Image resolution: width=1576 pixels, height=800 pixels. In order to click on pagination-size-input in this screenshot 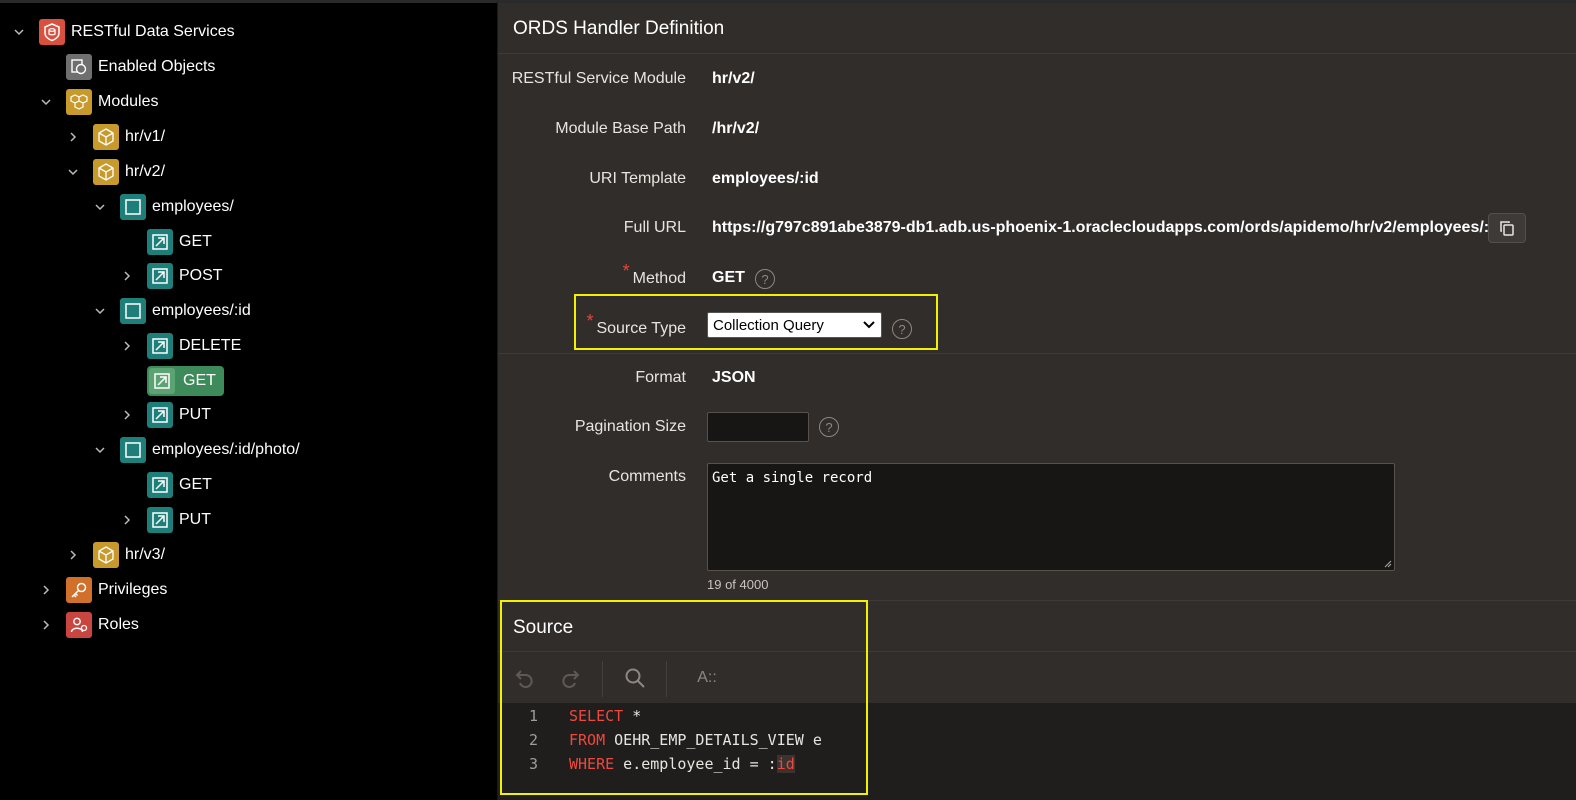, I will do `click(758, 427)`.